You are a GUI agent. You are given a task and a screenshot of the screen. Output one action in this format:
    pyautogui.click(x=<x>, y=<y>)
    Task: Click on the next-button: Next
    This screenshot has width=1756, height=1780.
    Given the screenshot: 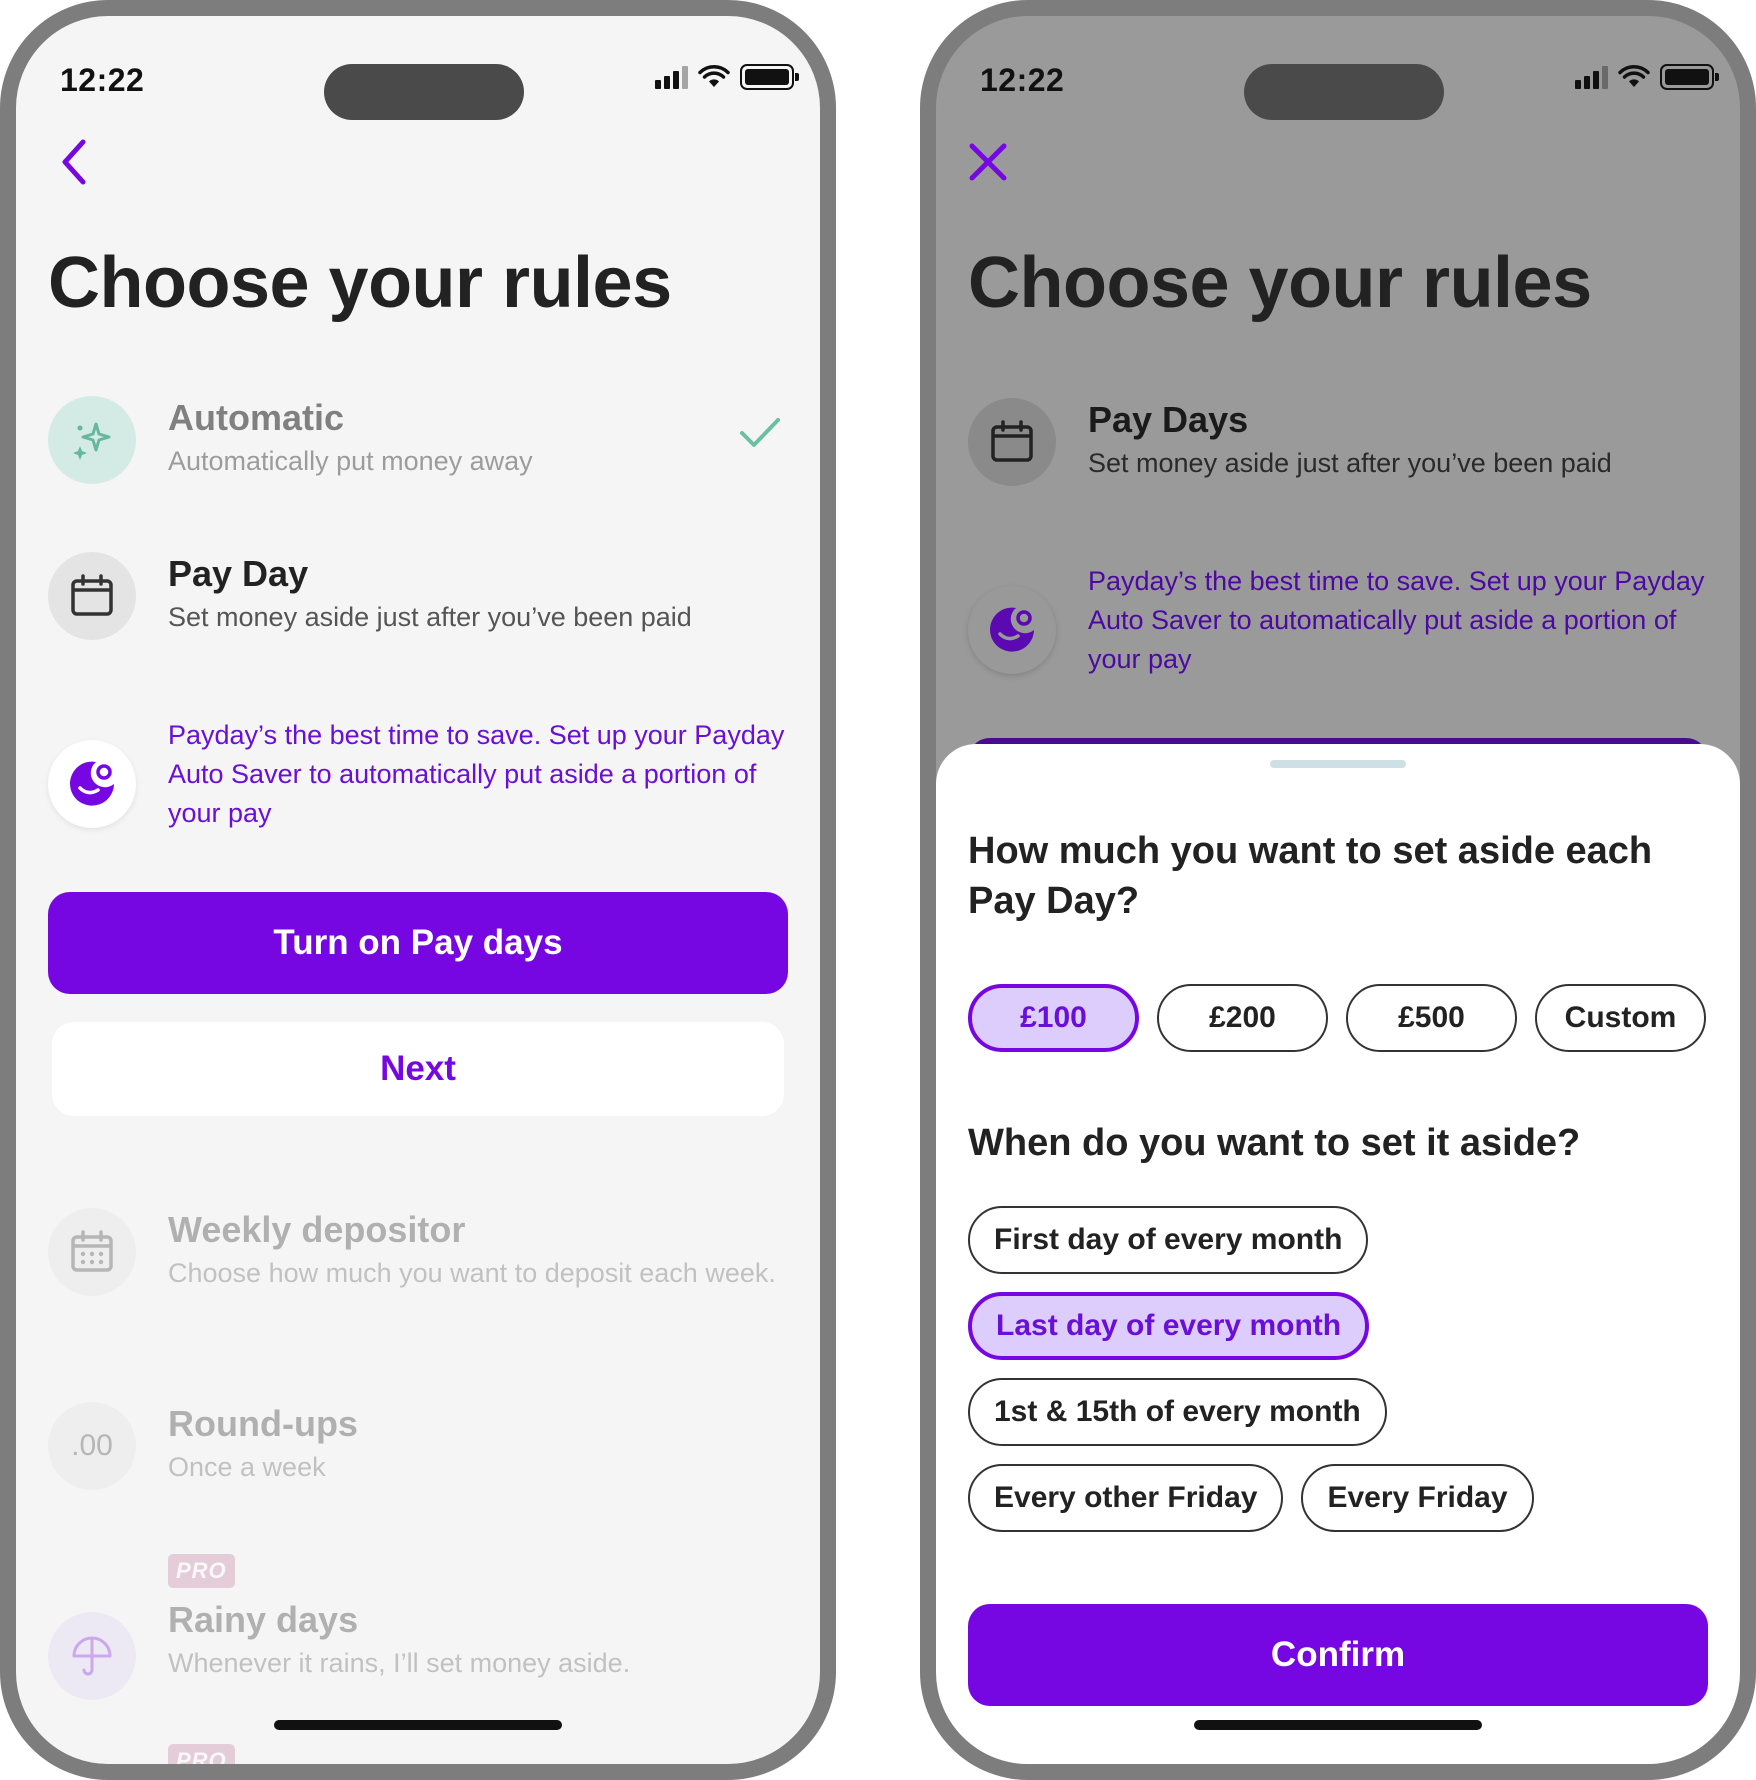 What is the action you would take?
    pyautogui.click(x=418, y=1069)
    